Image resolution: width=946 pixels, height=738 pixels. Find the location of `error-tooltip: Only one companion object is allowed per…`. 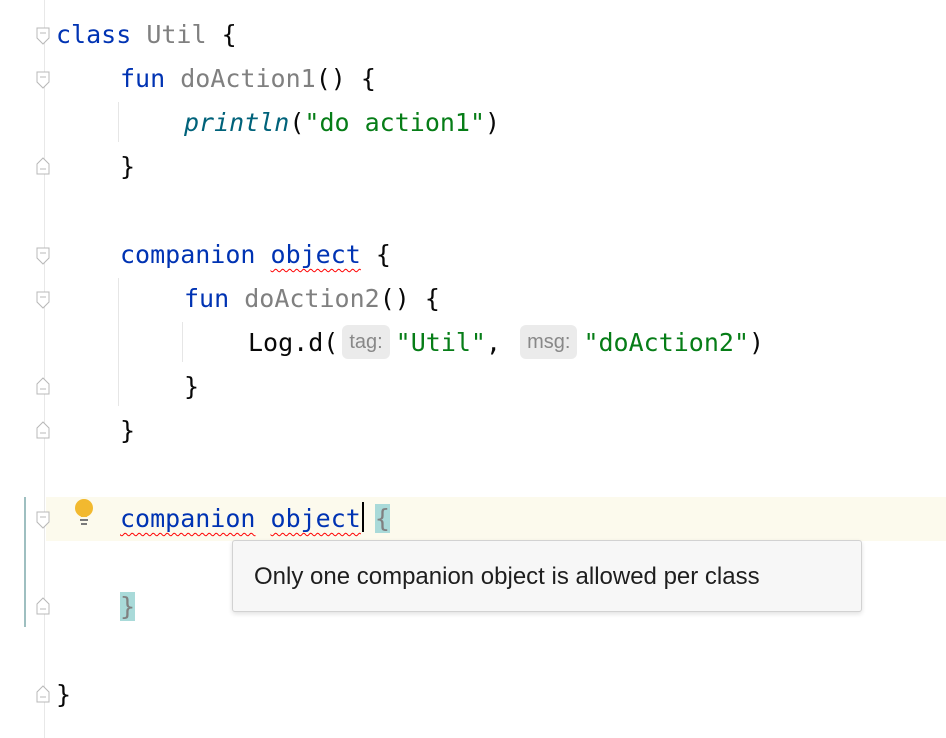

error-tooltip: Only one companion object is allowed per… is located at coordinates (547, 576).